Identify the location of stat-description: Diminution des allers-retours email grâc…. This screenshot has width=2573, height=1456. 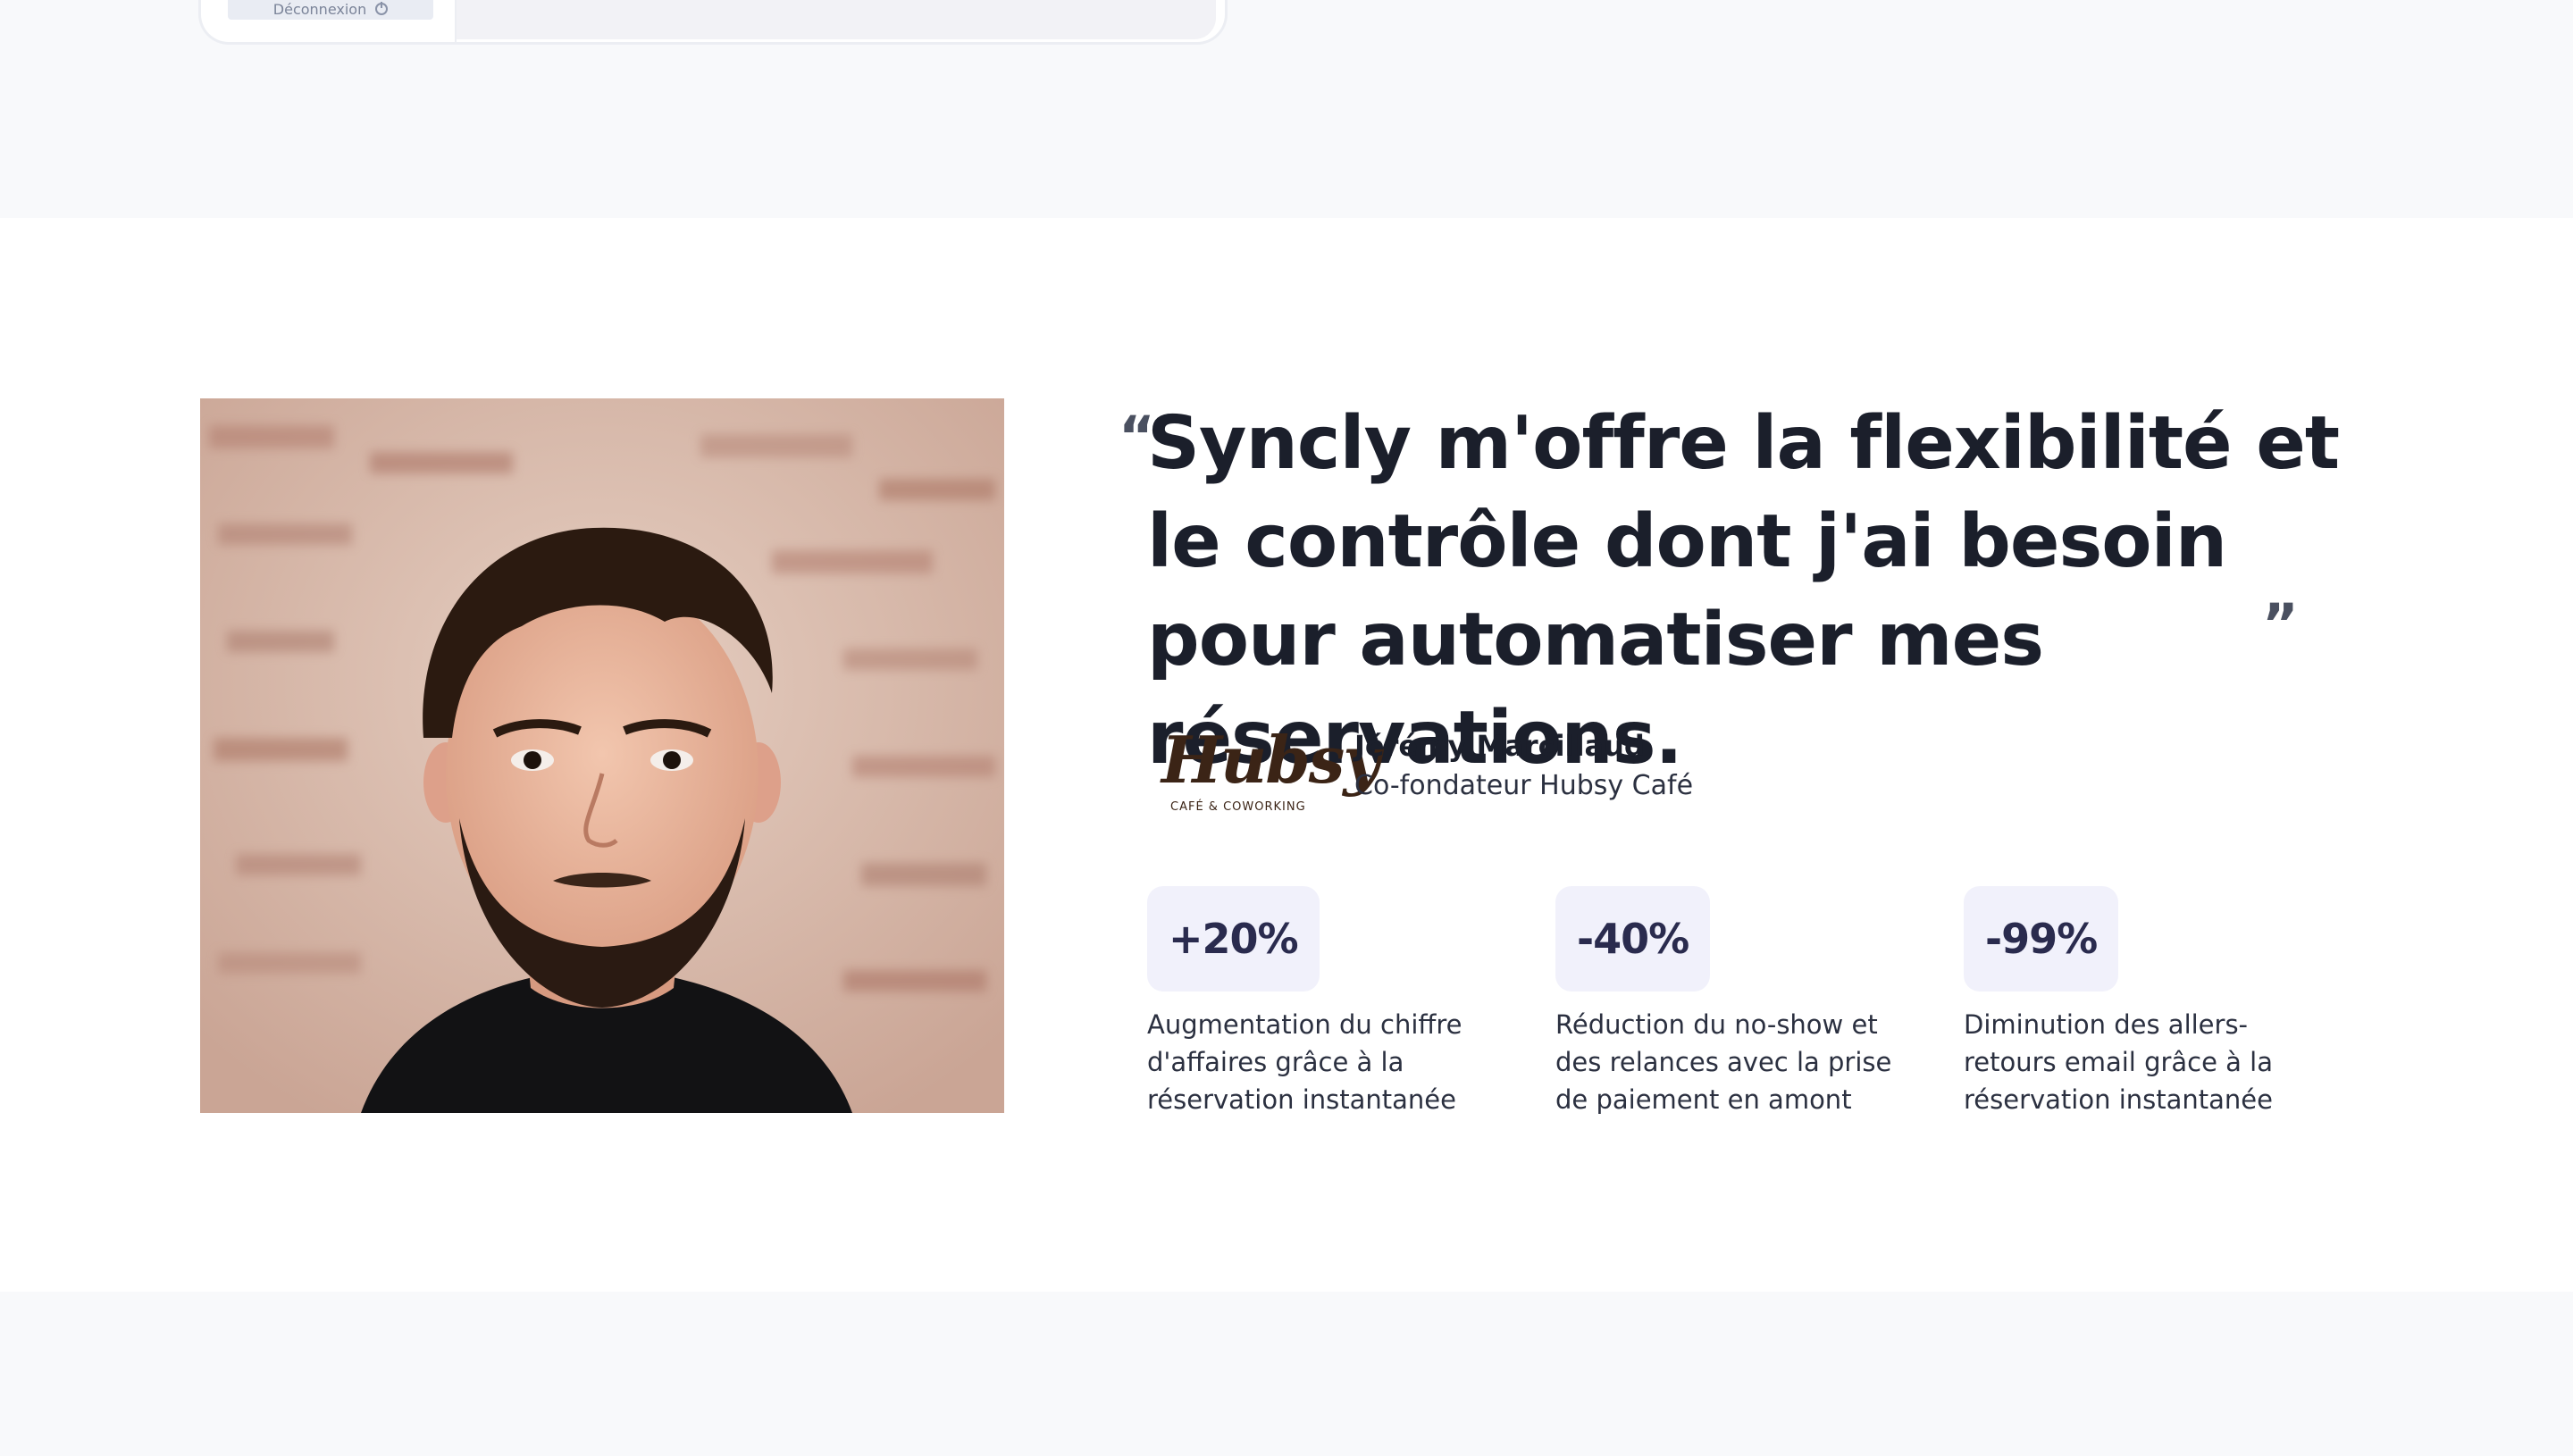
(2118, 1062).